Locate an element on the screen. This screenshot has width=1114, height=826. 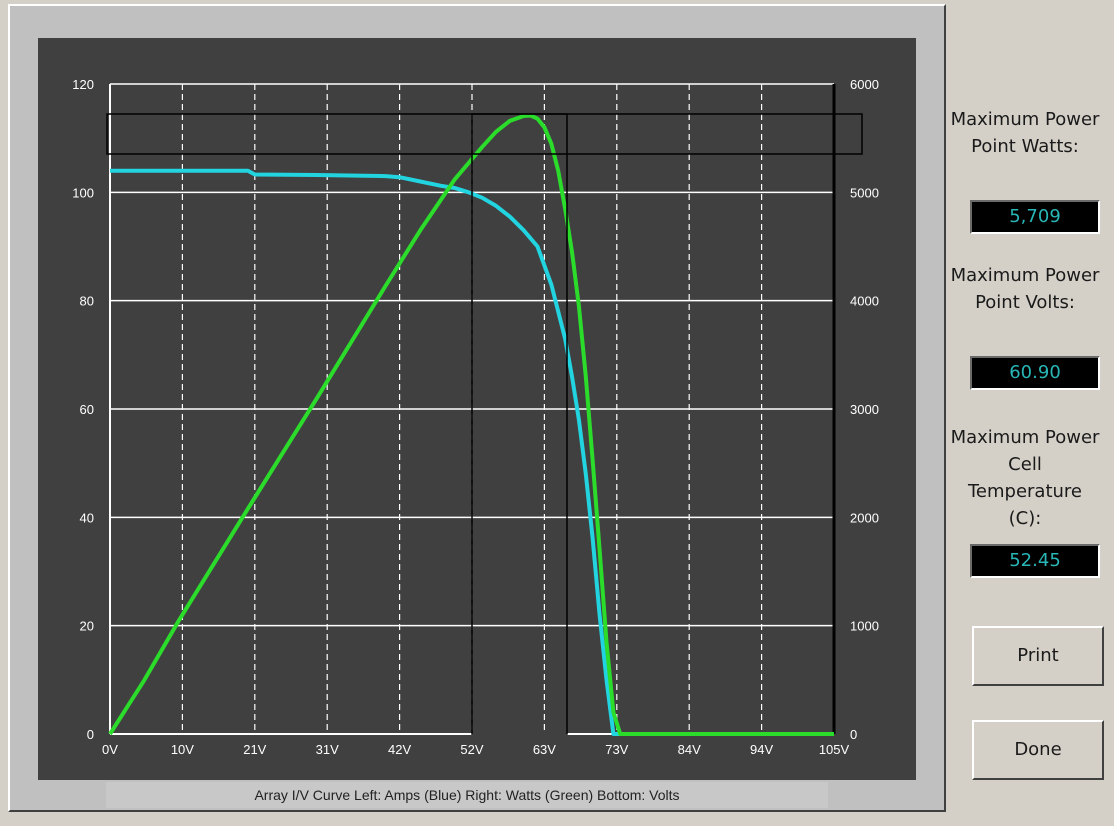
done-button: Done is located at coordinates (1038, 750).